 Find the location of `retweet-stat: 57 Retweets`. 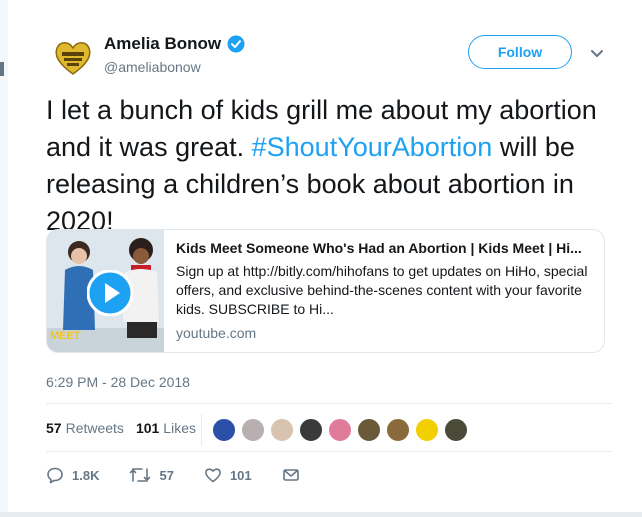

retweet-stat: 57 Retweets is located at coordinates (85, 428).